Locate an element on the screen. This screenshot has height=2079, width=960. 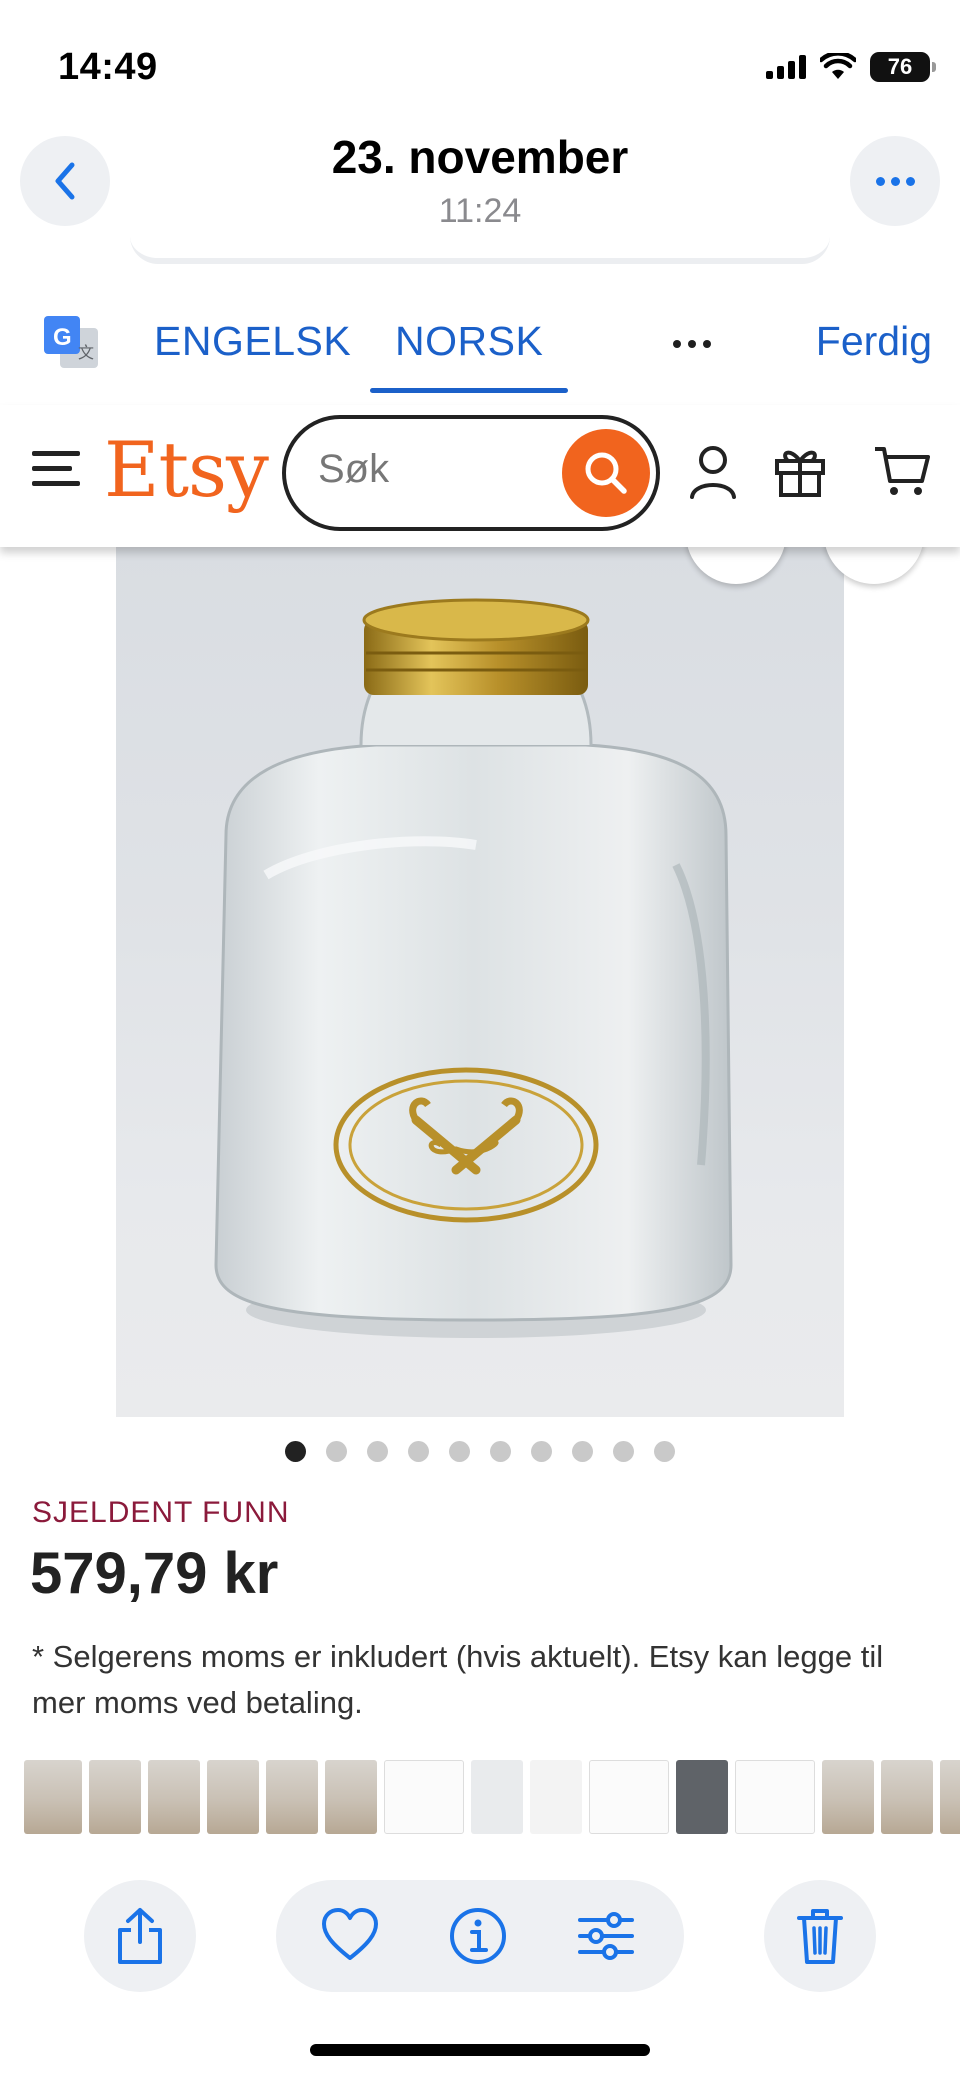
search-bar is located at coordinates (471, 473).